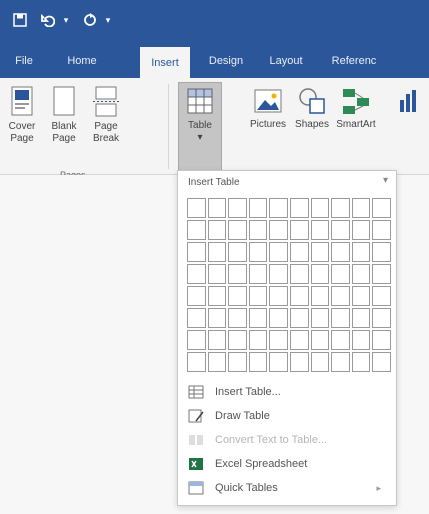 The width and height of the screenshot is (429, 514). What do you see at coordinates (165, 62) in the screenshot?
I see `tab-insert: Insert` at bounding box center [165, 62].